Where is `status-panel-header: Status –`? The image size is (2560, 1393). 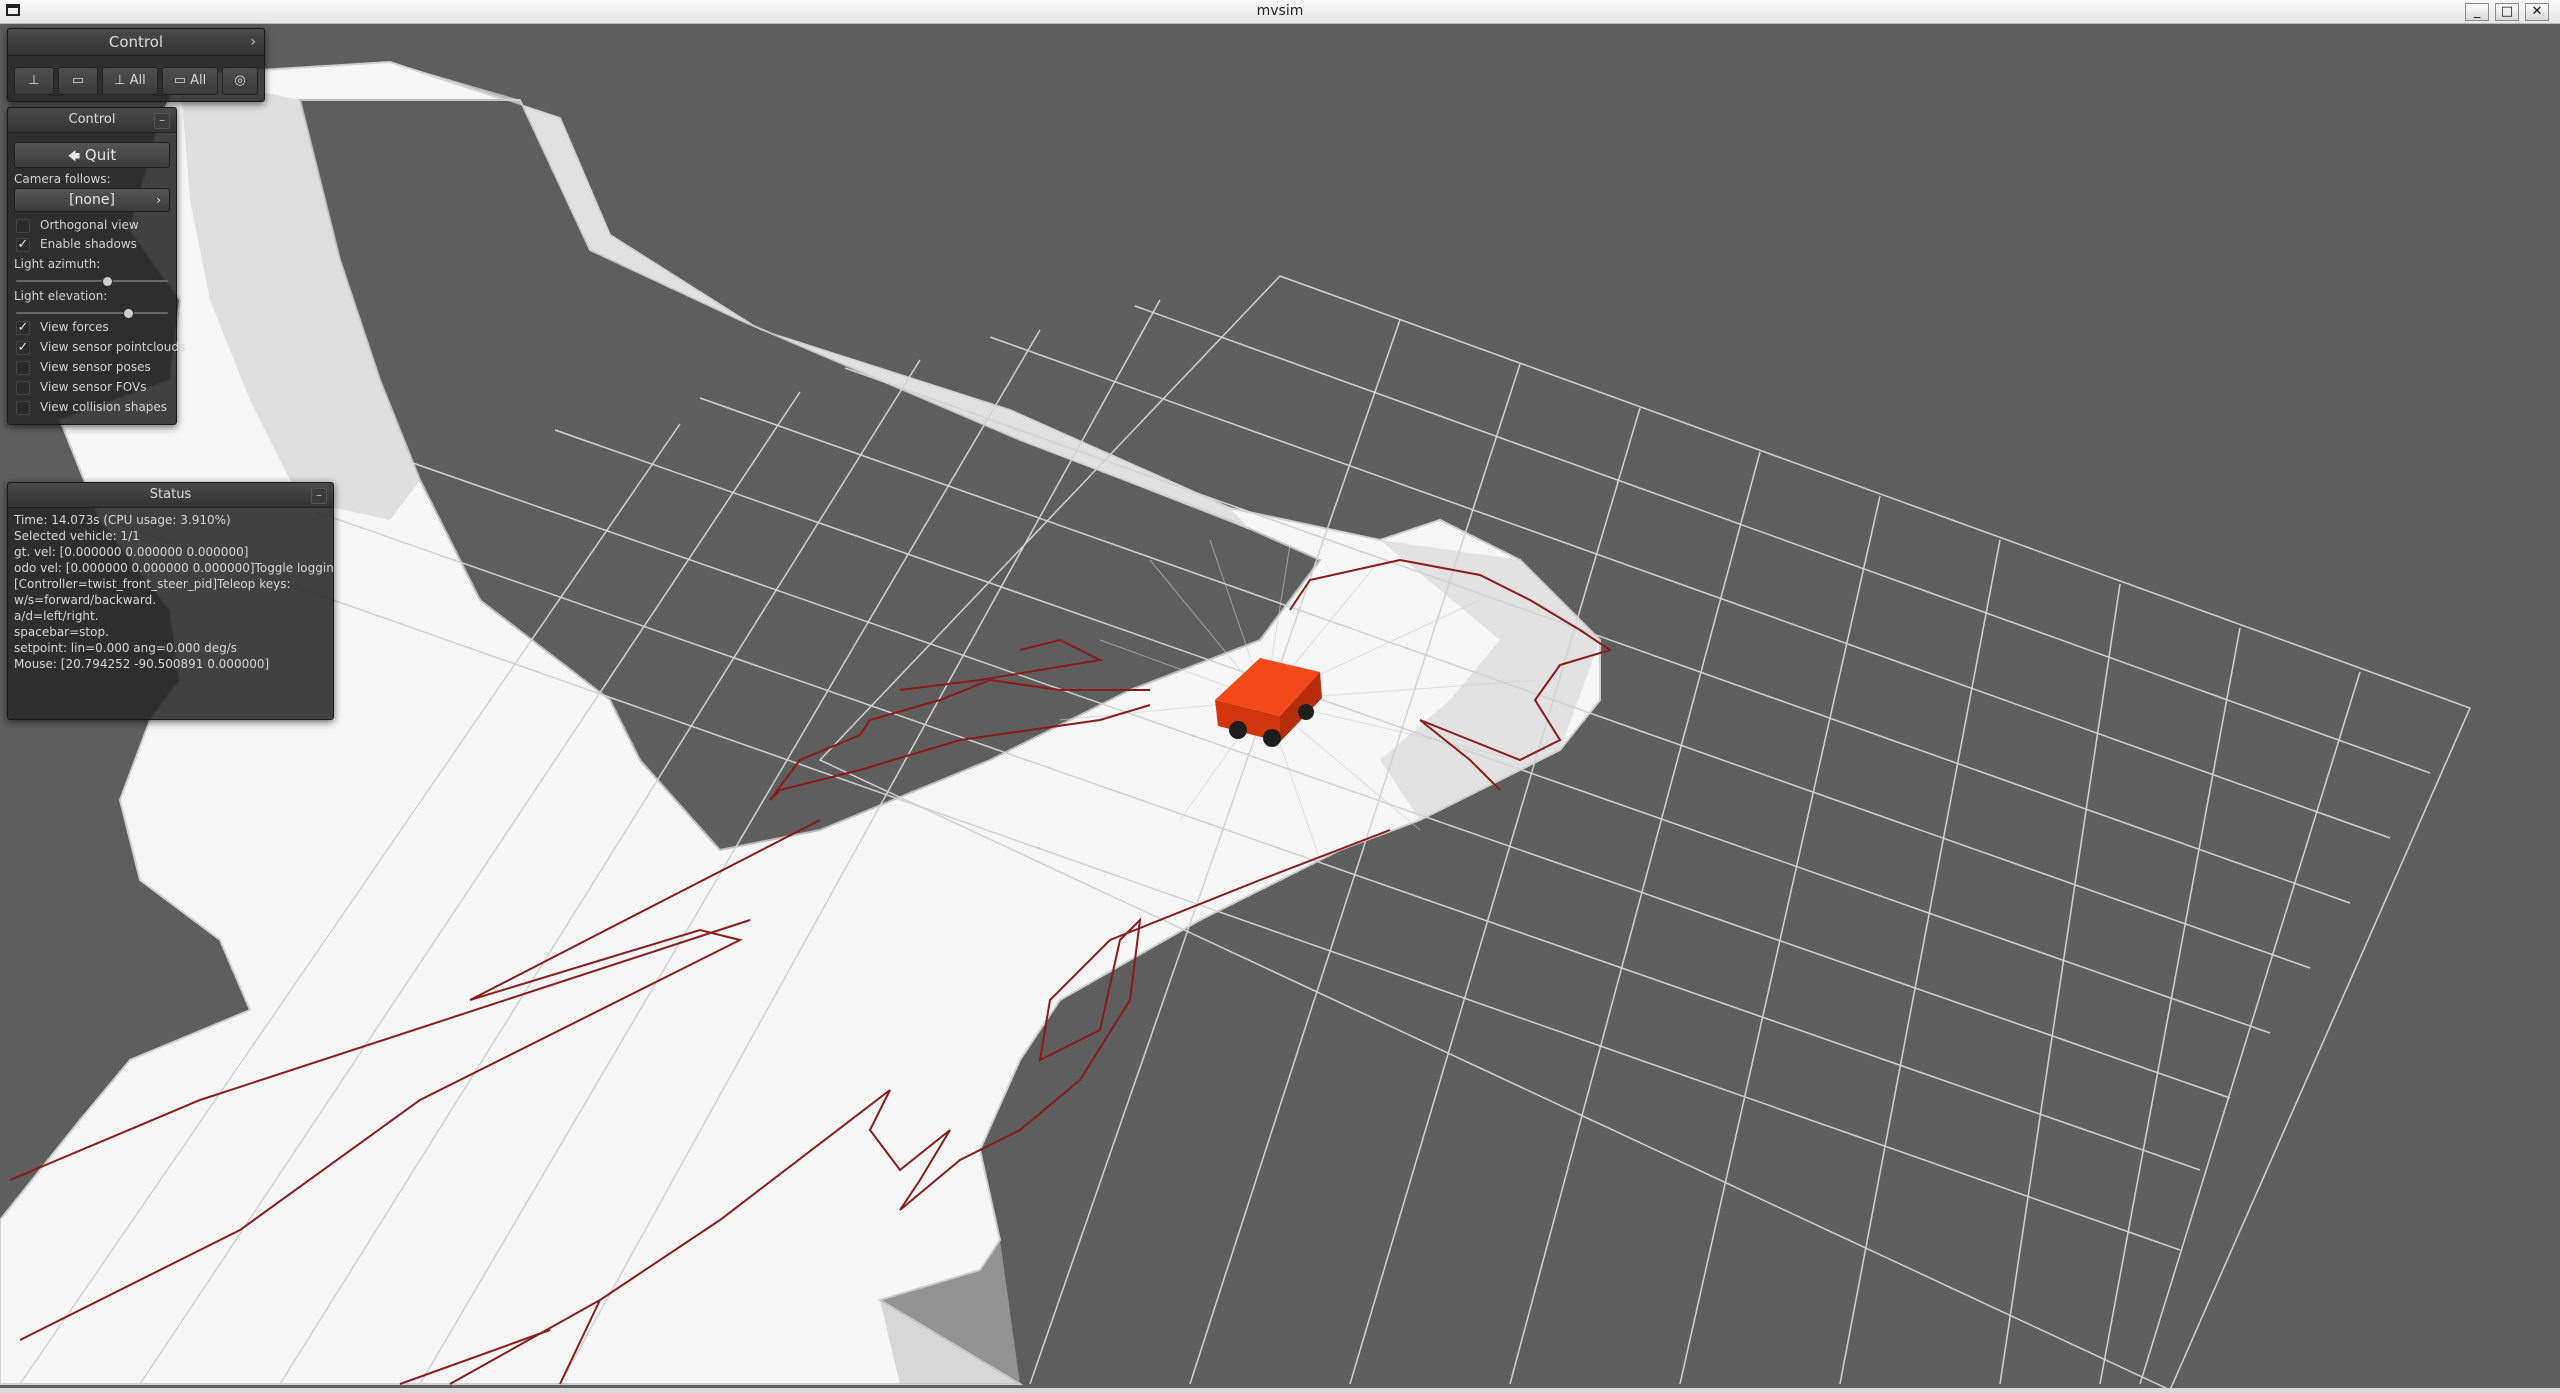
status-panel-header: Status – is located at coordinates (170, 495).